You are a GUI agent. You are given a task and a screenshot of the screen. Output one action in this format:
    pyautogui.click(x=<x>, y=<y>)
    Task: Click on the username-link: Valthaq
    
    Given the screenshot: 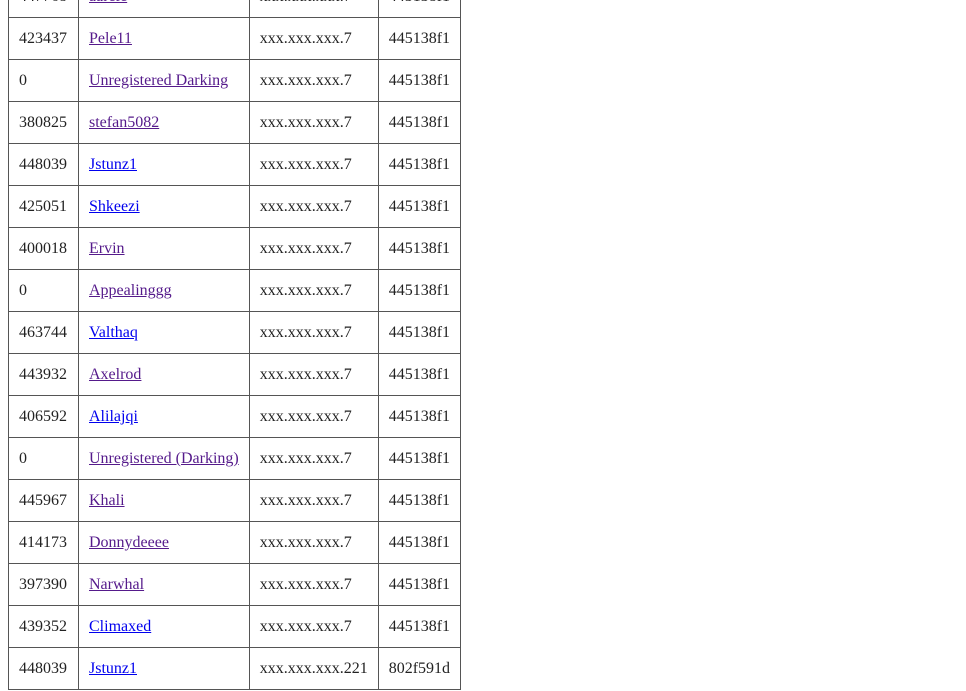 What is the action you would take?
    pyautogui.click(x=113, y=332)
    